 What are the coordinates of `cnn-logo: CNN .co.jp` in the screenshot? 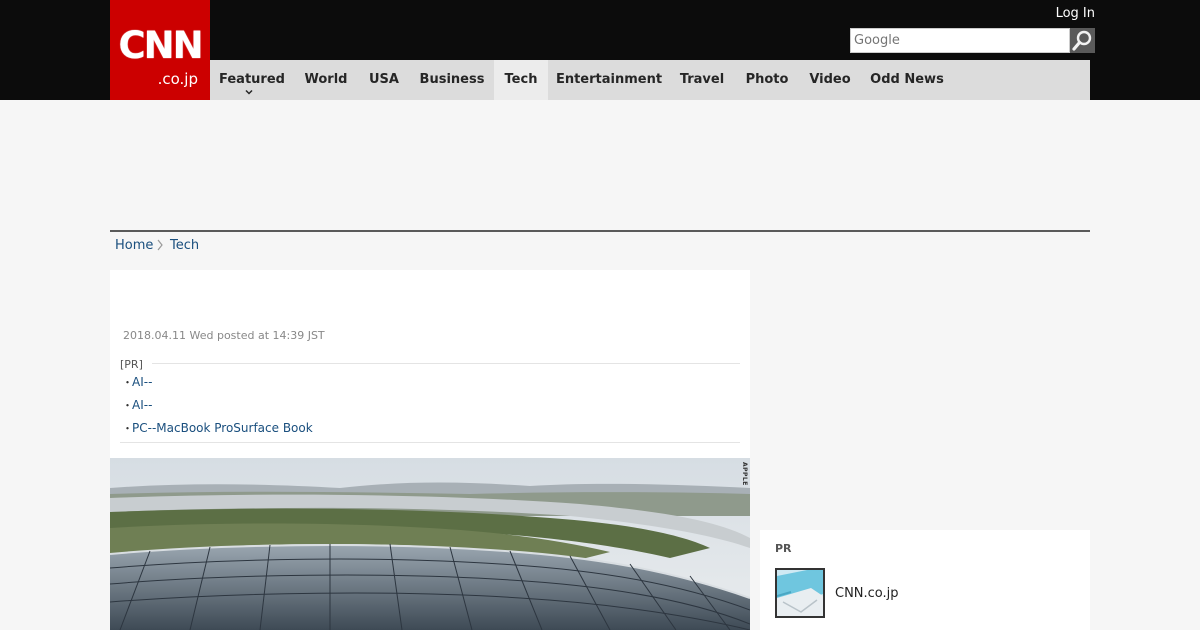 It's located at (160, 50).